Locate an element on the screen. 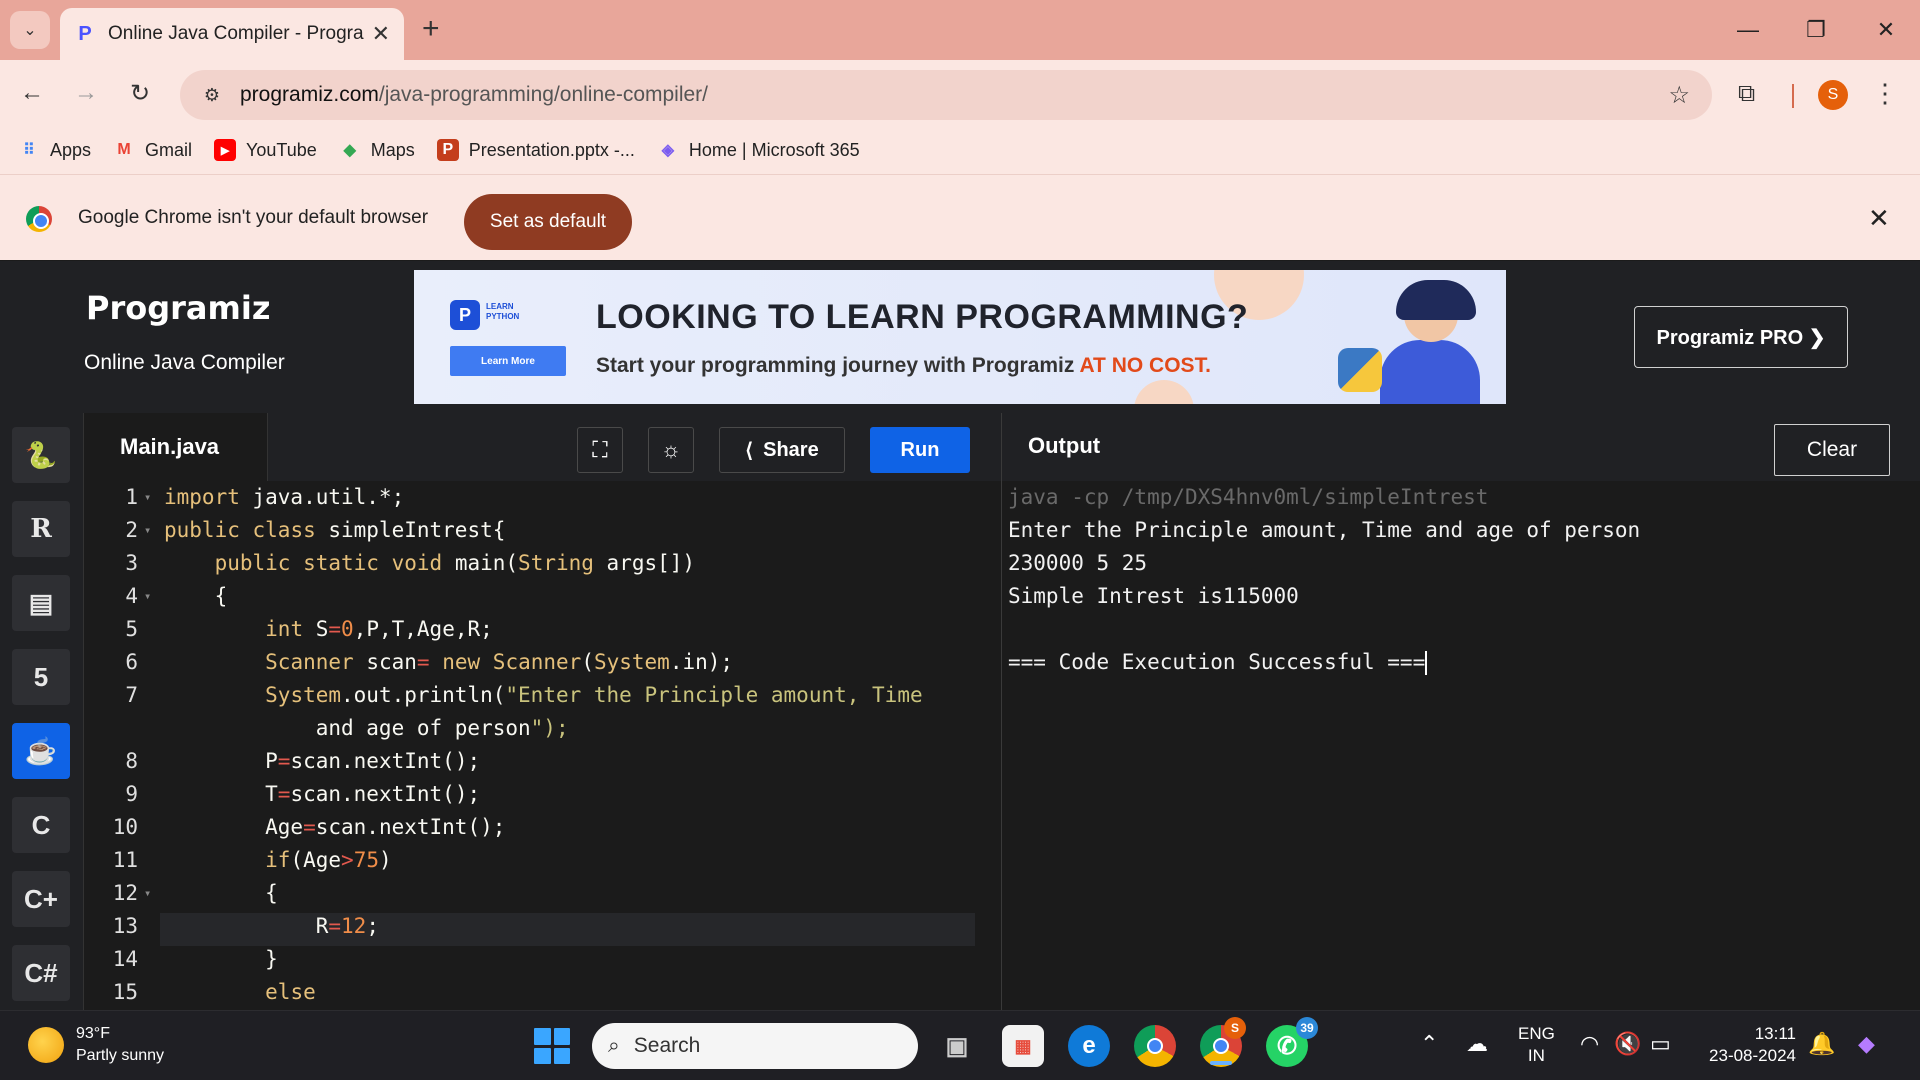 Image resolution: width=1920 pixels, height=1080 pixels. bookmark-microsoft365: ◈ Home | Microsoft 365 is located at coordinates (758, 150).